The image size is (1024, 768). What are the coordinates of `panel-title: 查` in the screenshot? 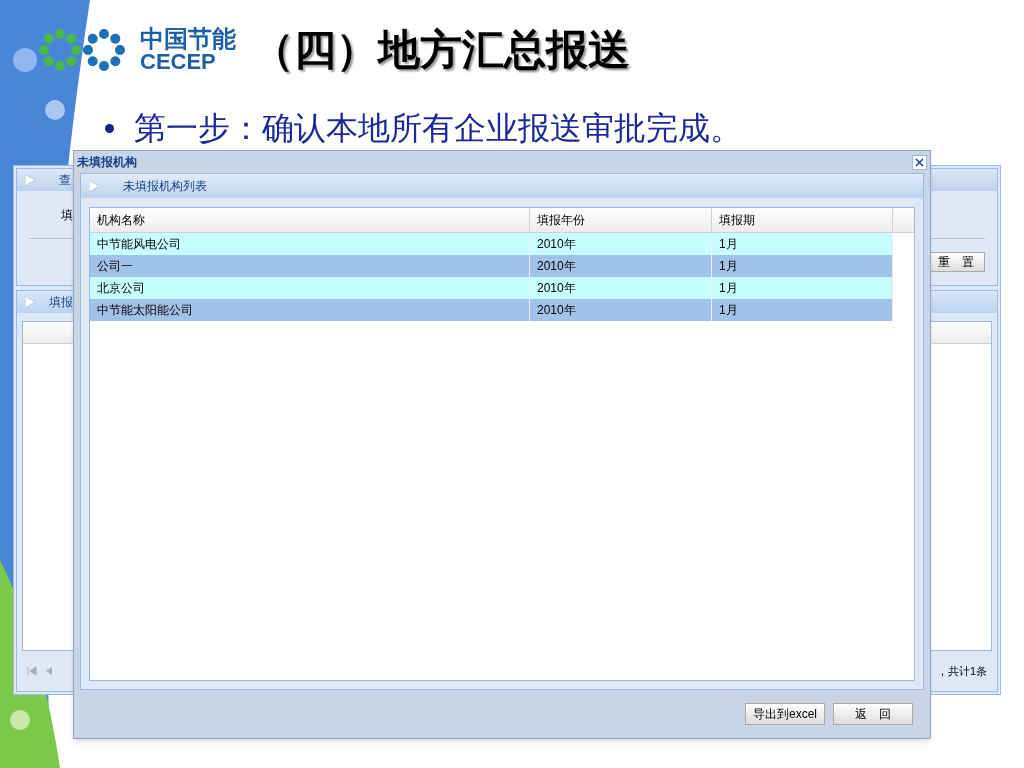 It's located at (65, 180).